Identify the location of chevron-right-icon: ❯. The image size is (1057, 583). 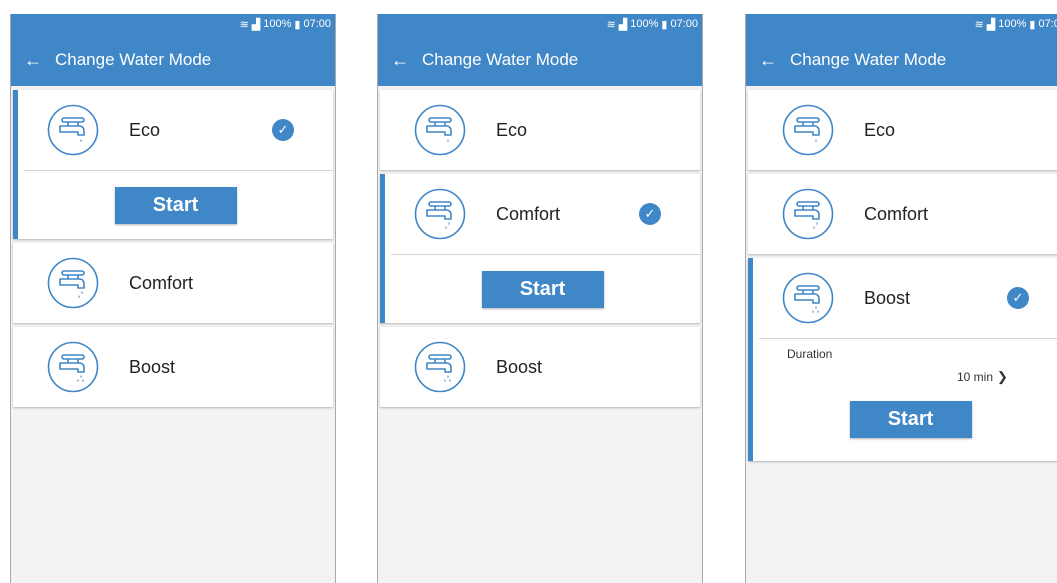
(1002, 376).